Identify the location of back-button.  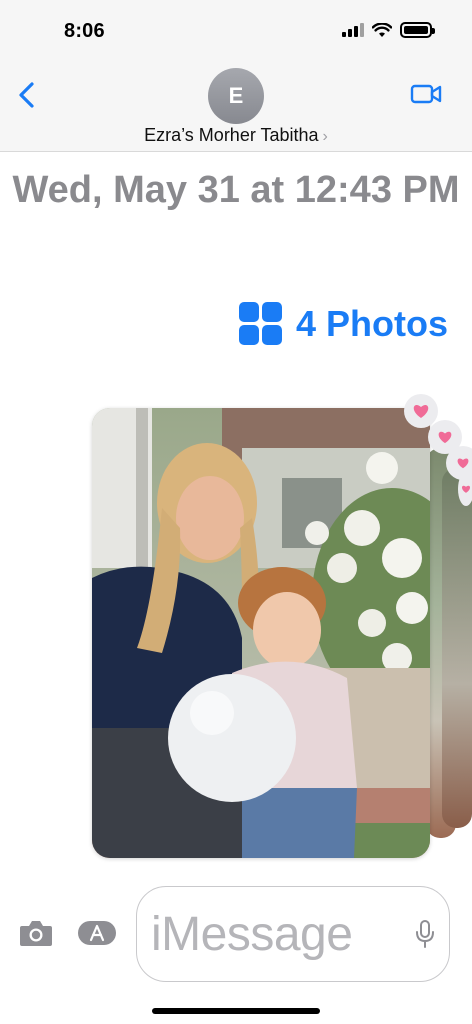
(28, 95).